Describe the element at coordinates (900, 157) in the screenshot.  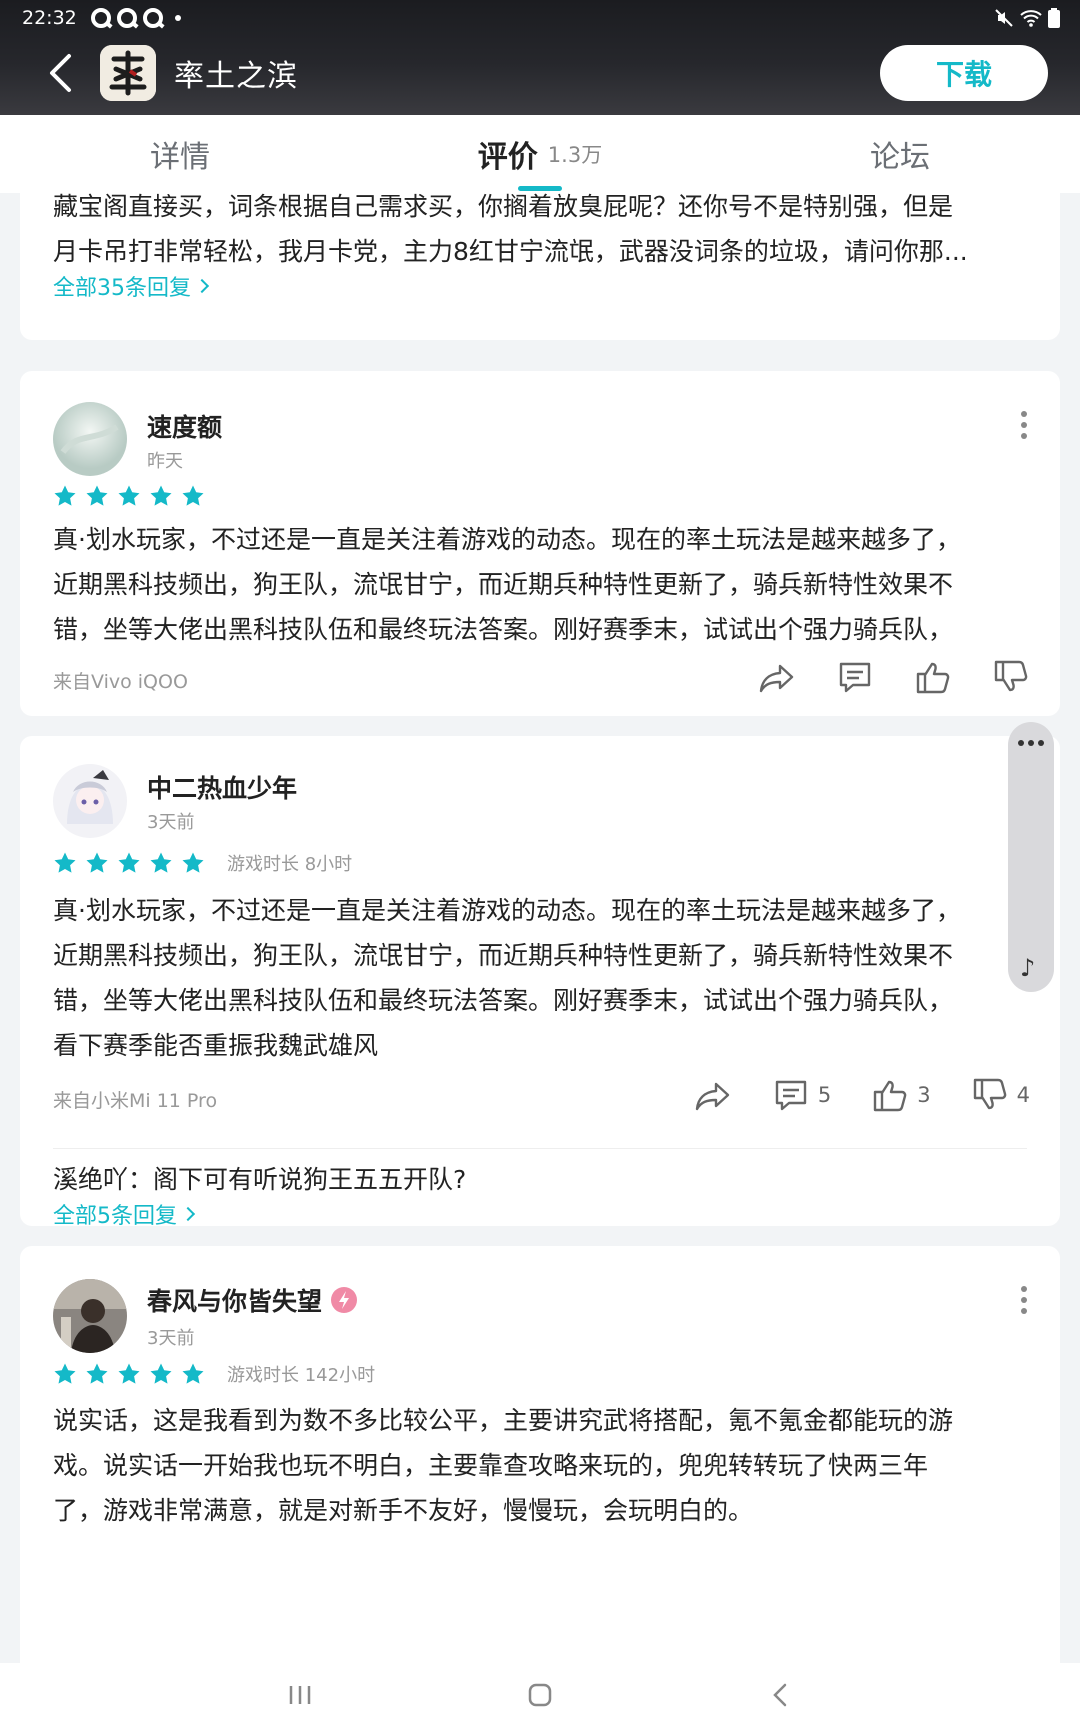
I see `tab-label: 论坛` at that location.